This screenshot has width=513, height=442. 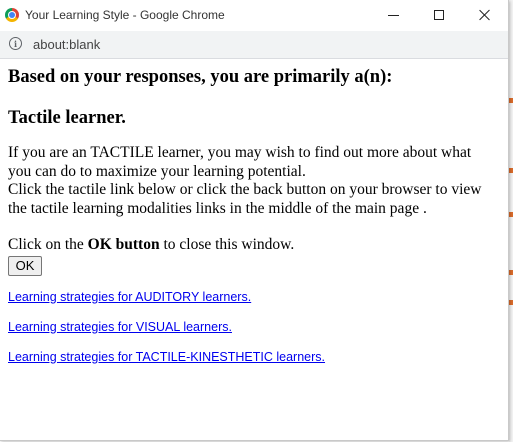 I want to click on chrome-logo-icon, so click(x=12, y=15).